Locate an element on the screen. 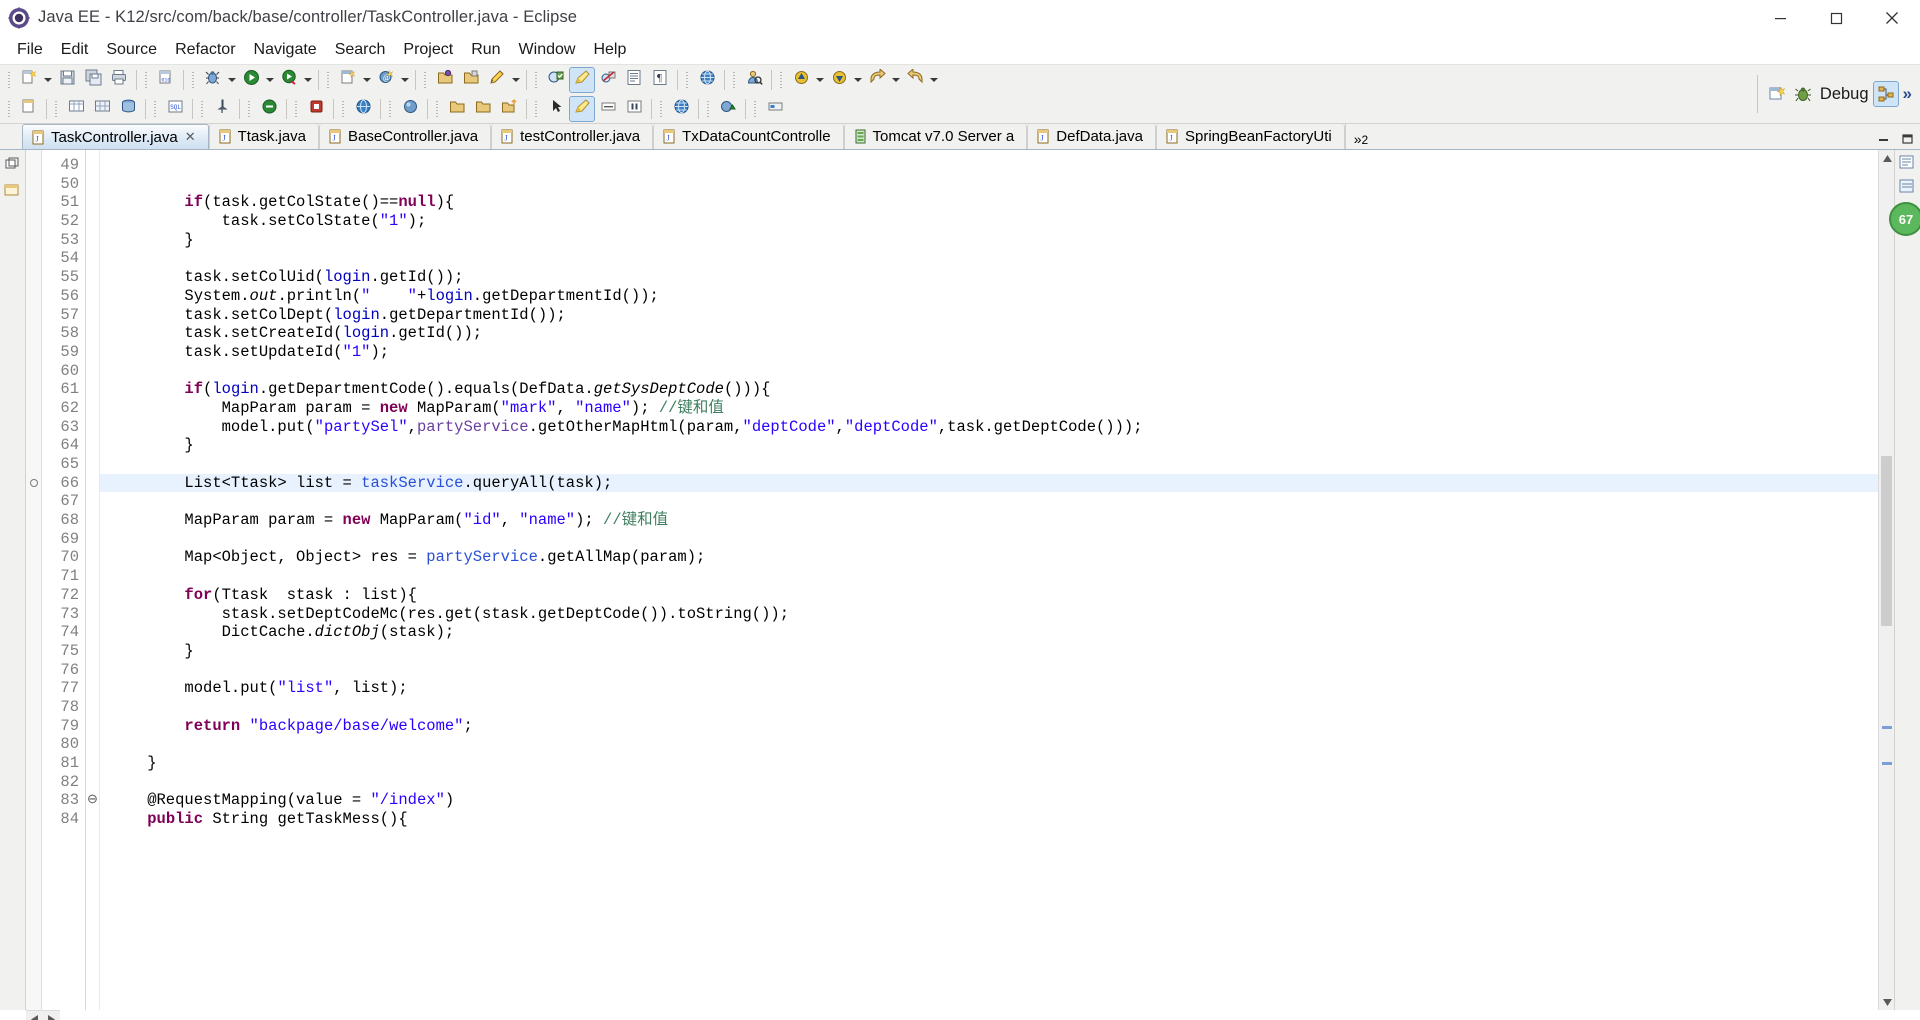 This screenshot has width=1920, height=1020. previous-annotation-button is located at coordinates (801, 80).